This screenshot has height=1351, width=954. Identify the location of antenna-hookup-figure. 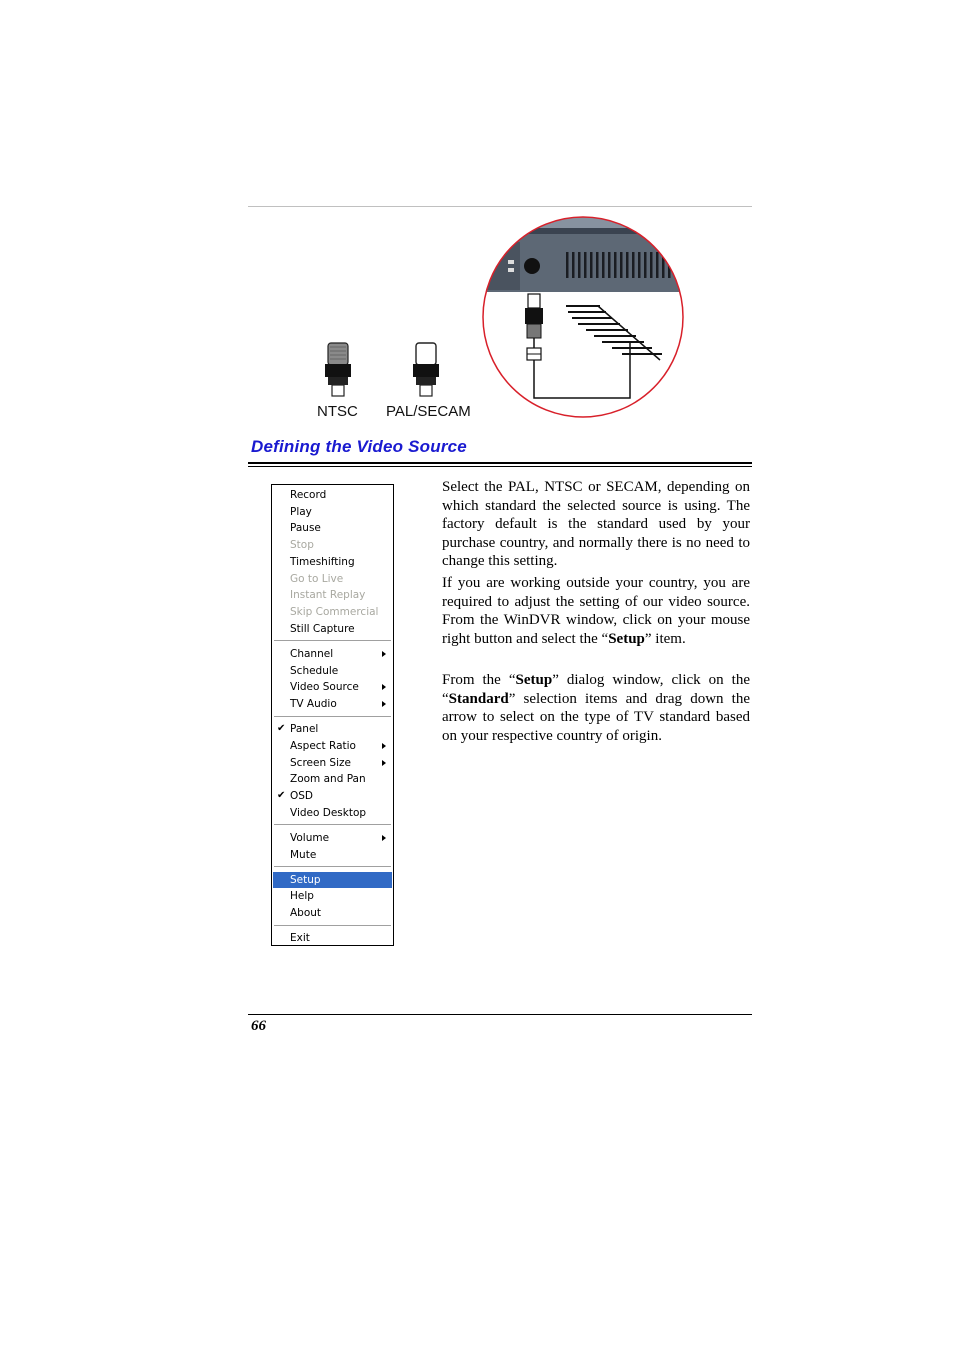
(583, 317).